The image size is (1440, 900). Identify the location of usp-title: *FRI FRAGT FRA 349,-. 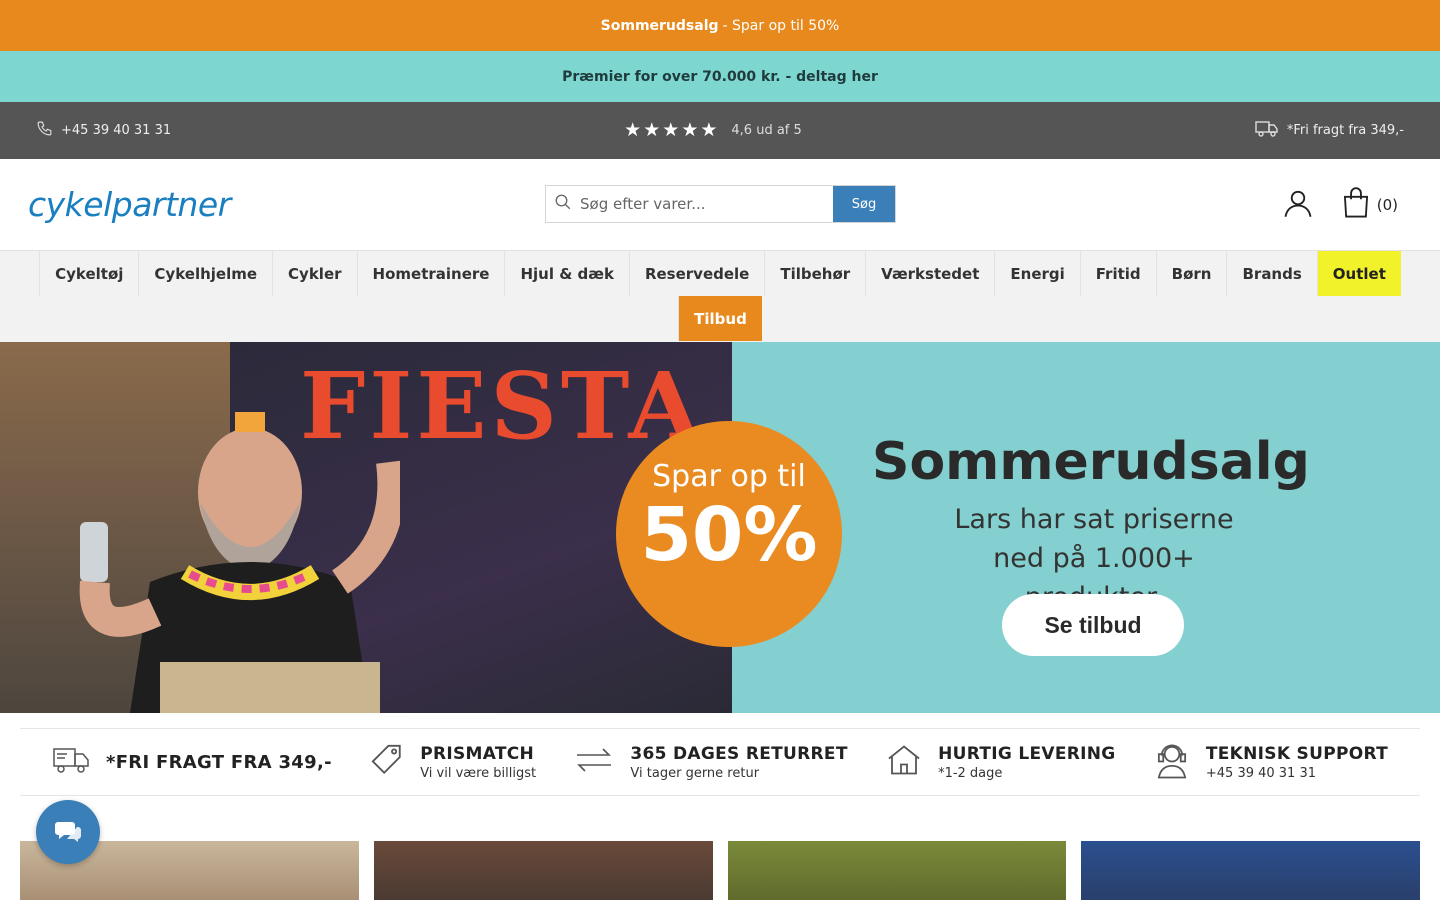
(219, 762).